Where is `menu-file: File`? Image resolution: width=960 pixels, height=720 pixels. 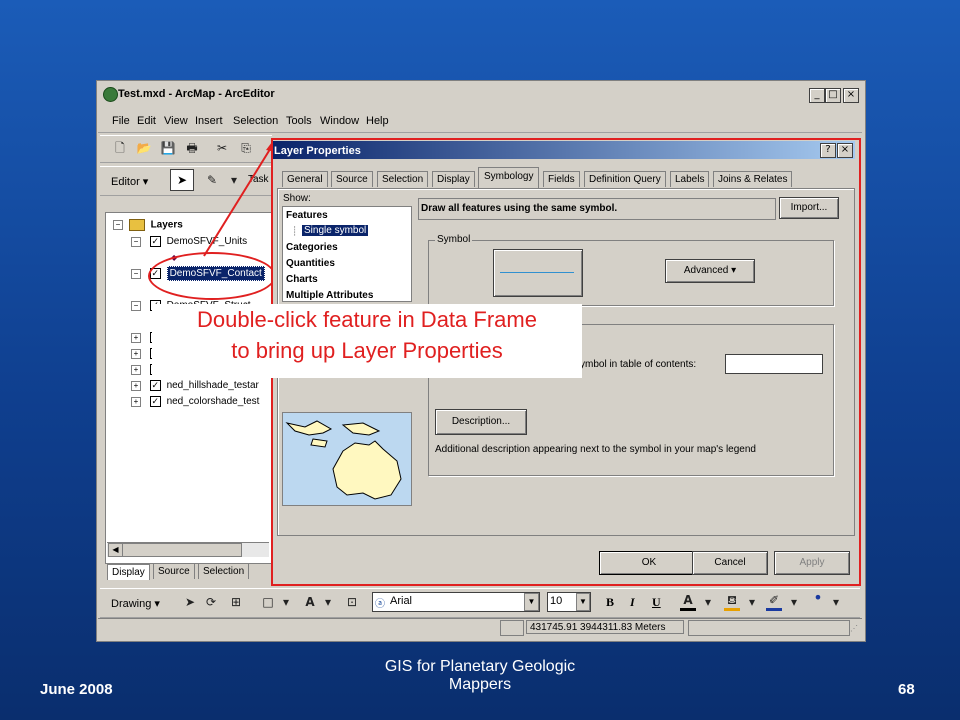
menu-file: File is located at coordinates (121, 121).